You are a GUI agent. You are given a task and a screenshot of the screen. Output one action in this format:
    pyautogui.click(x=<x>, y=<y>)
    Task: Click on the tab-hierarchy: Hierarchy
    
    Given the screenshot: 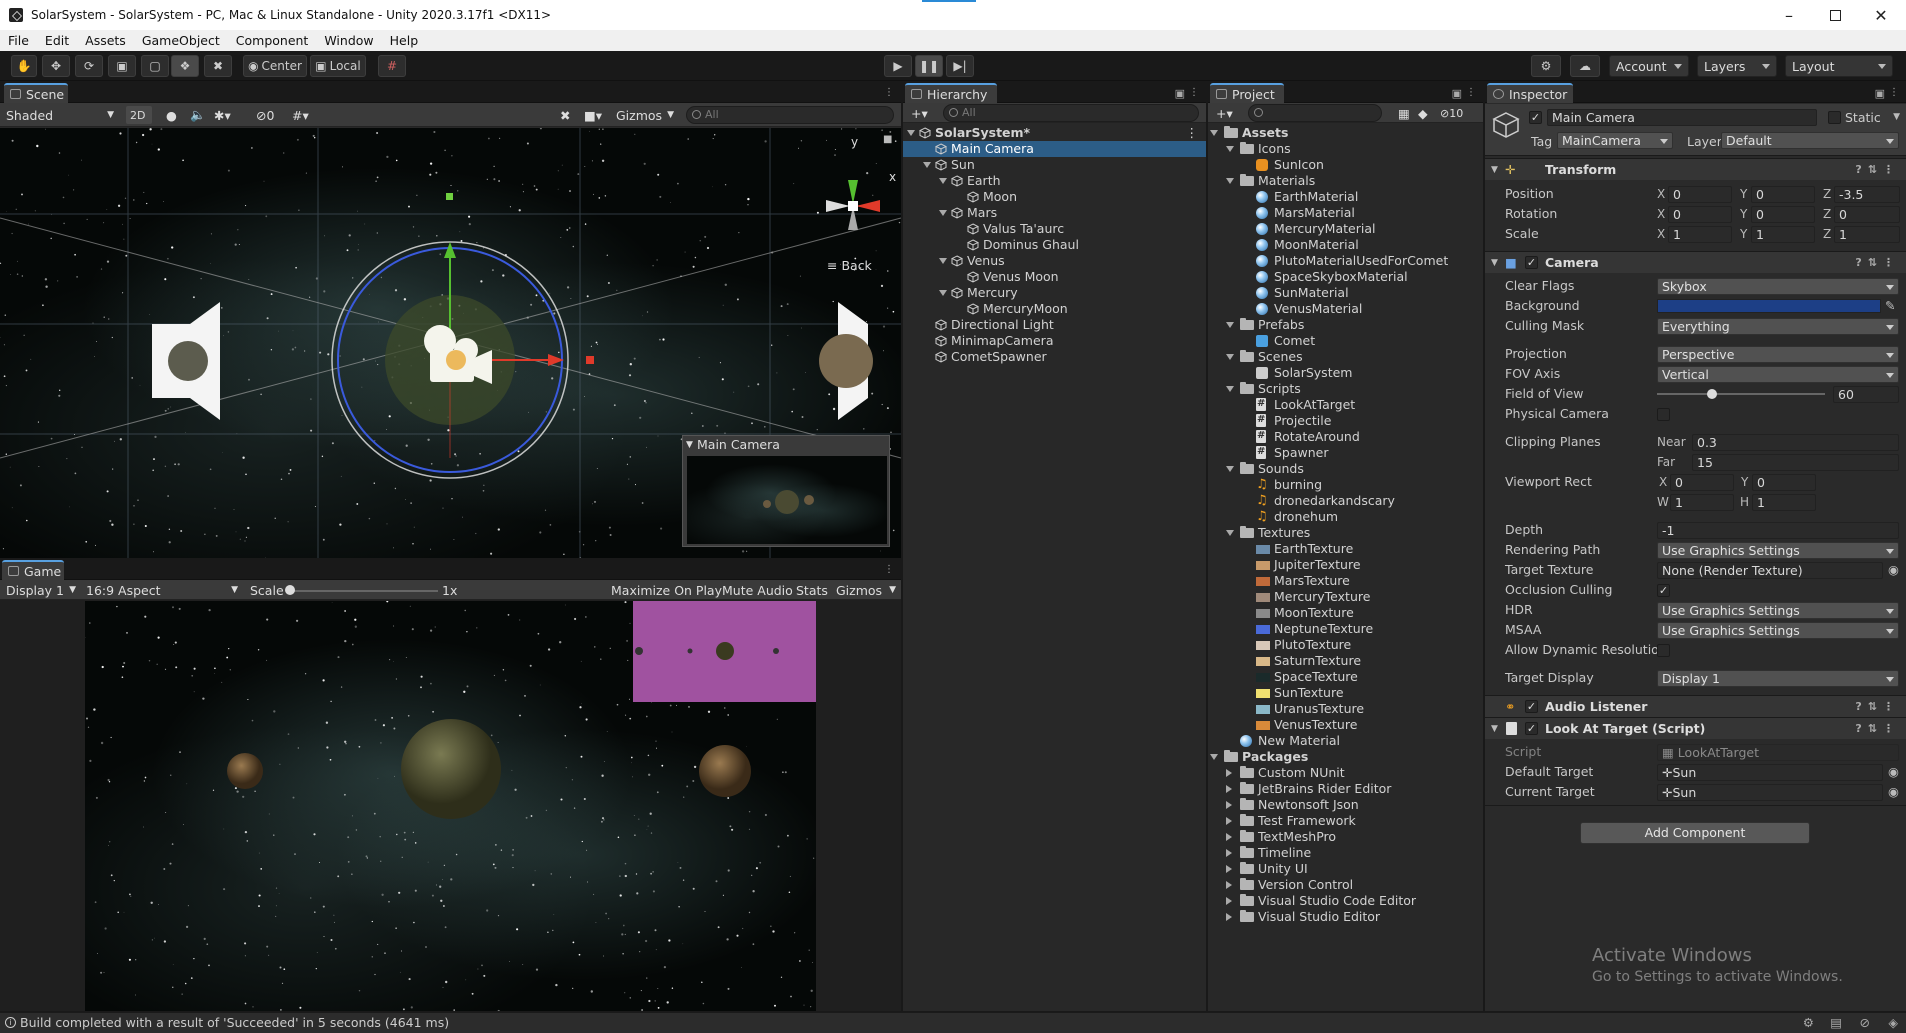 What is the action you would take?
    pyautogui.click(x=951, y=93)
    